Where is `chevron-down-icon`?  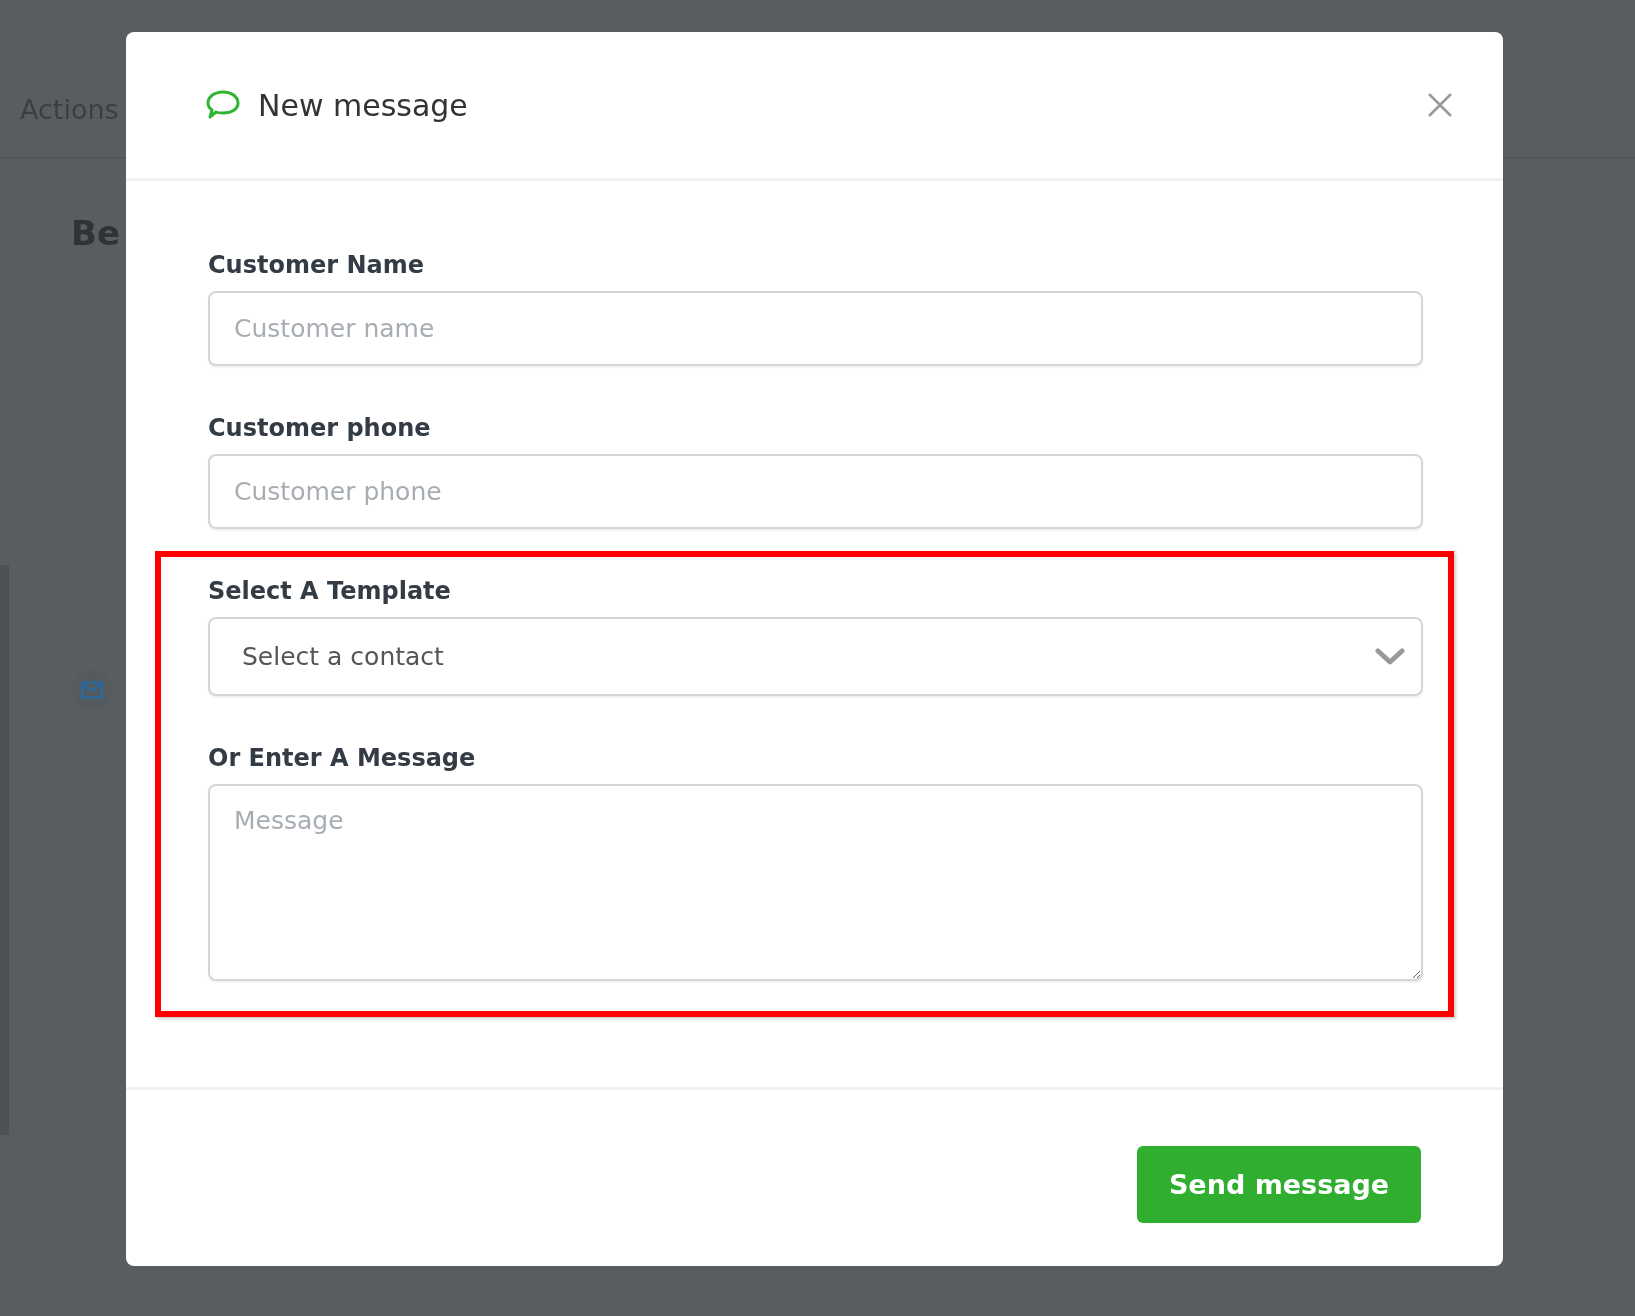 chevron-down-icon is located at coordinates (1390, 656).